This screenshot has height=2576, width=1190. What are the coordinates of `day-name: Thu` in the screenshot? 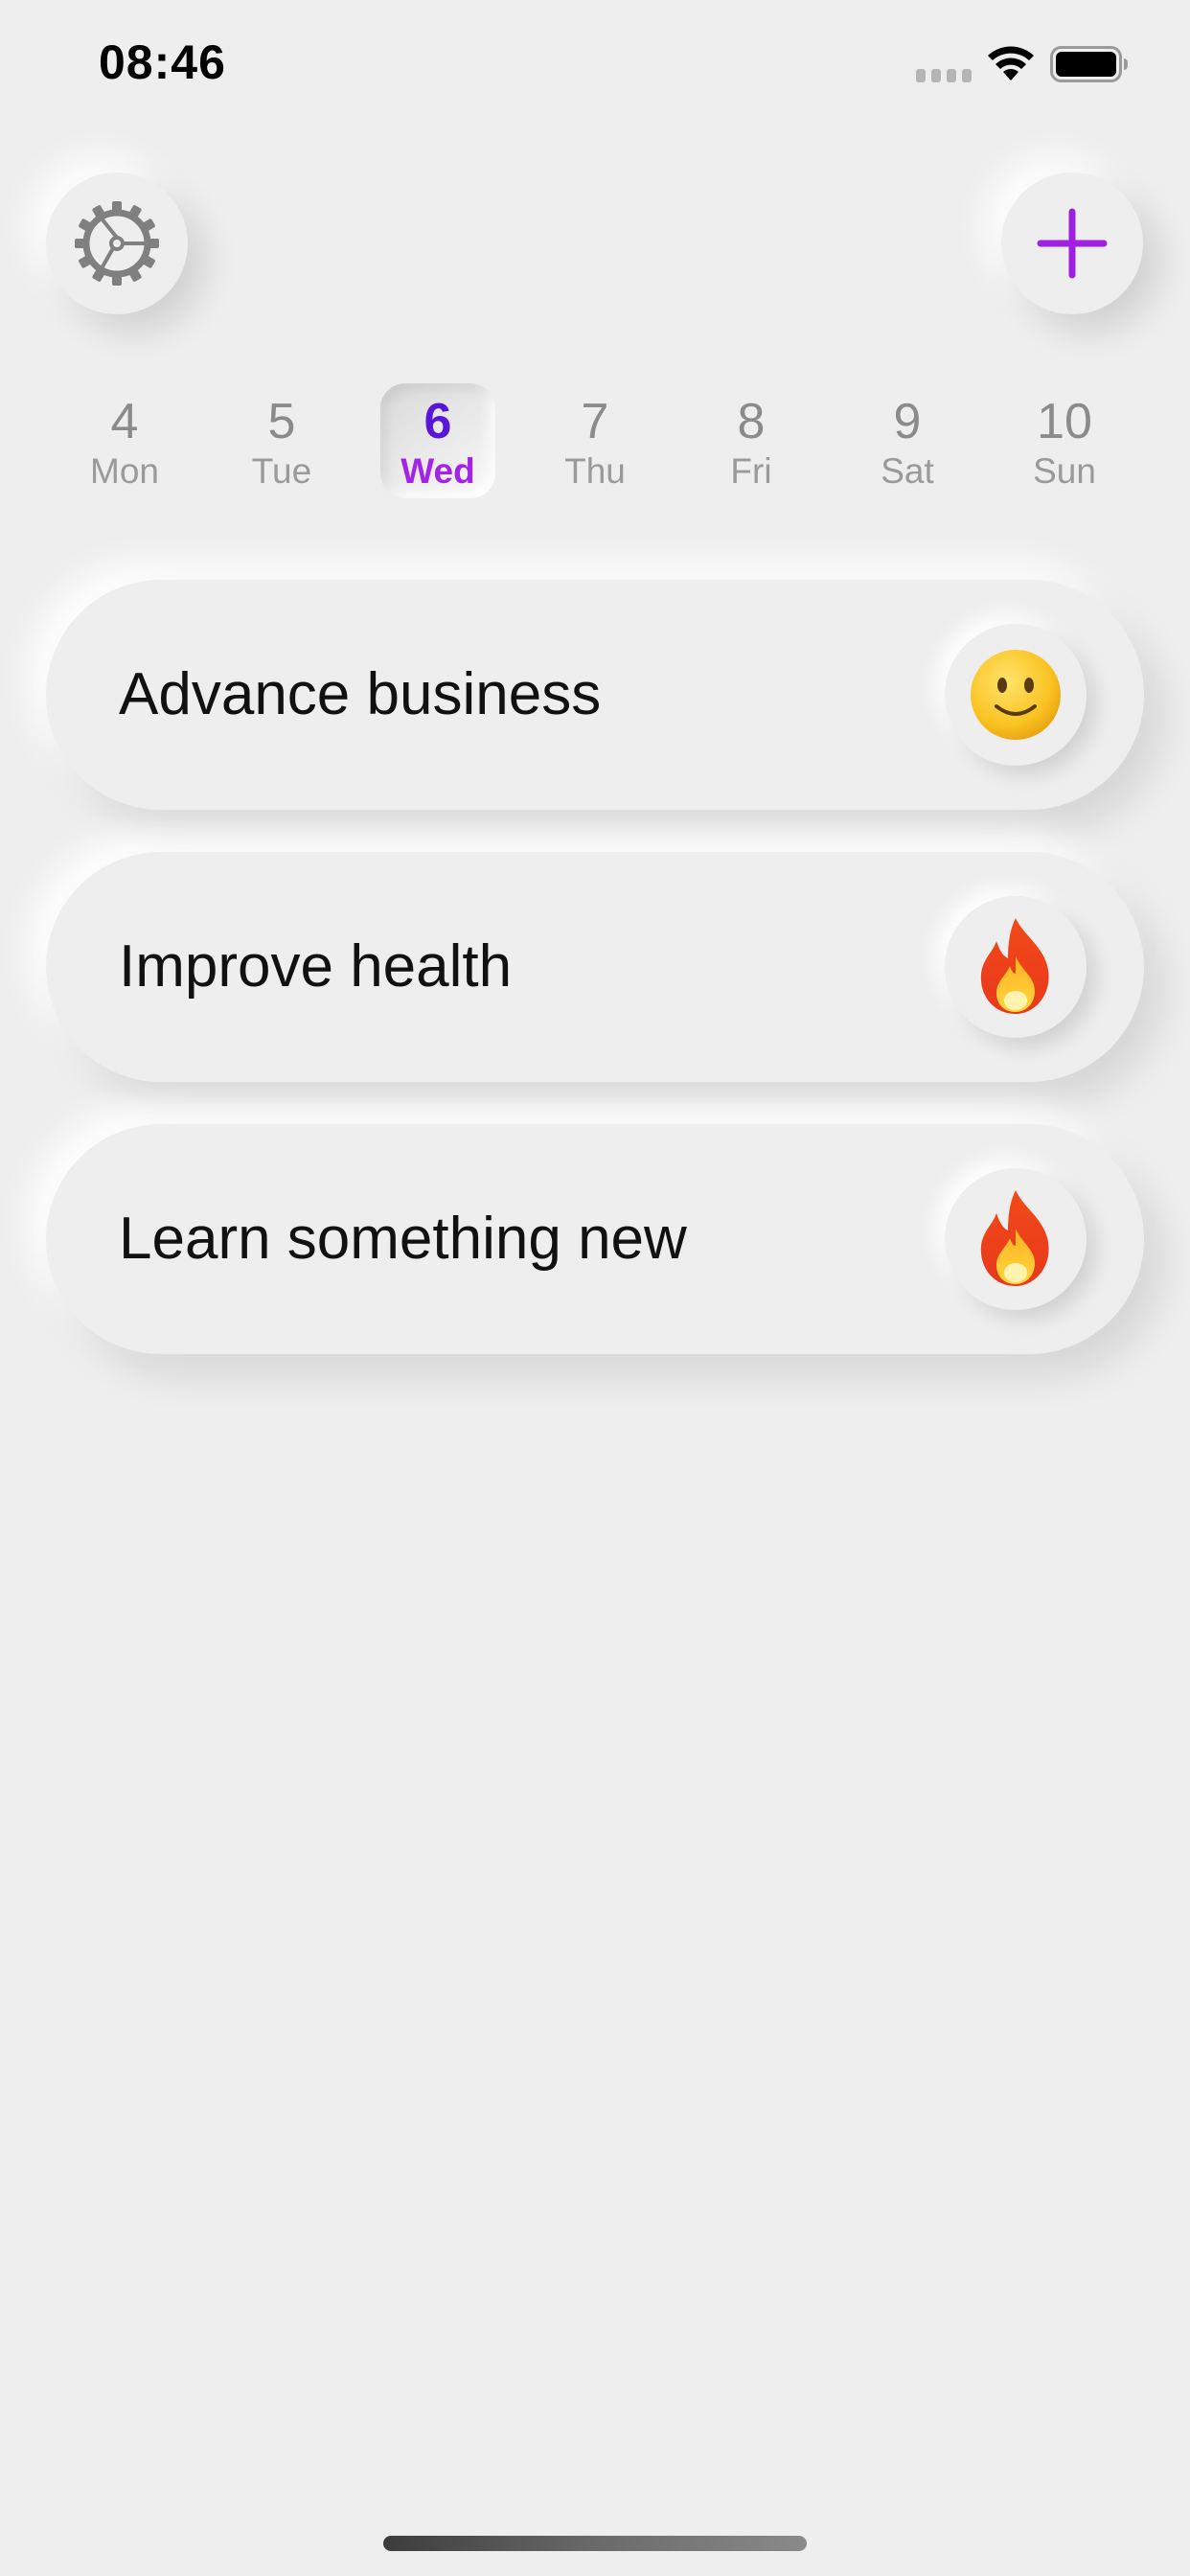 It's located at (595, 471).